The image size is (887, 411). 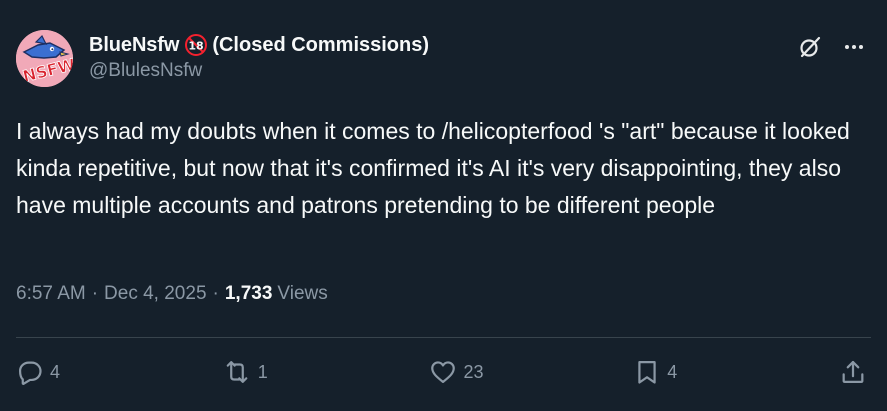 I want to click on tweet-meta: 6:57 AM · Dec 4, 2025 · 1,733 Views, so click(x=172, y=294).